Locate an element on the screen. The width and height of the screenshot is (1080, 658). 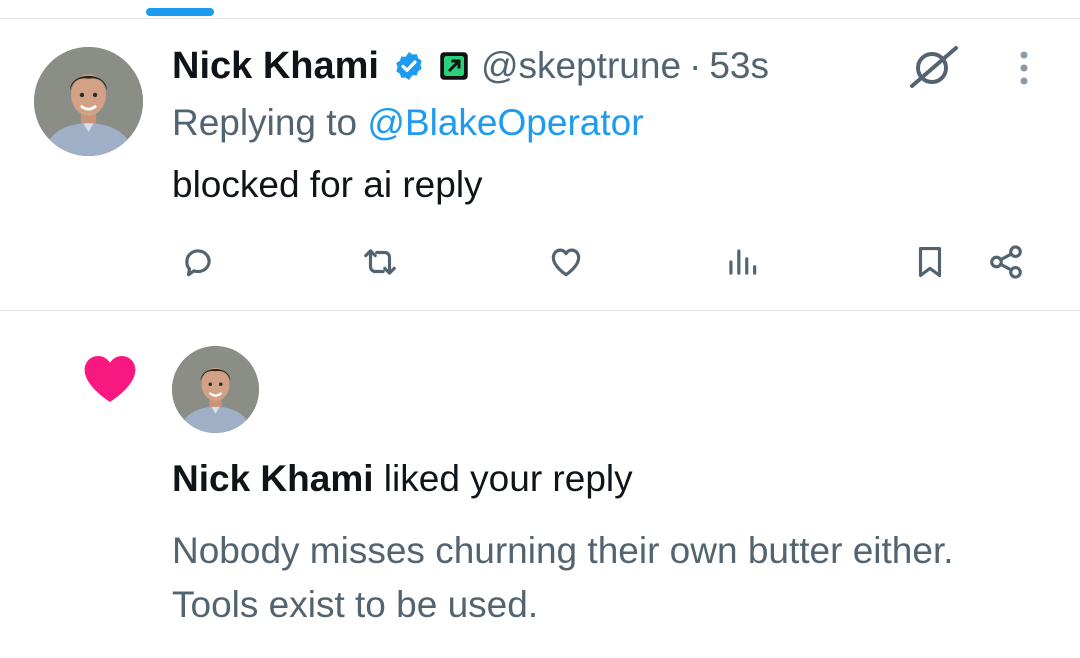
share-button is located at coordinates (1006, 262).